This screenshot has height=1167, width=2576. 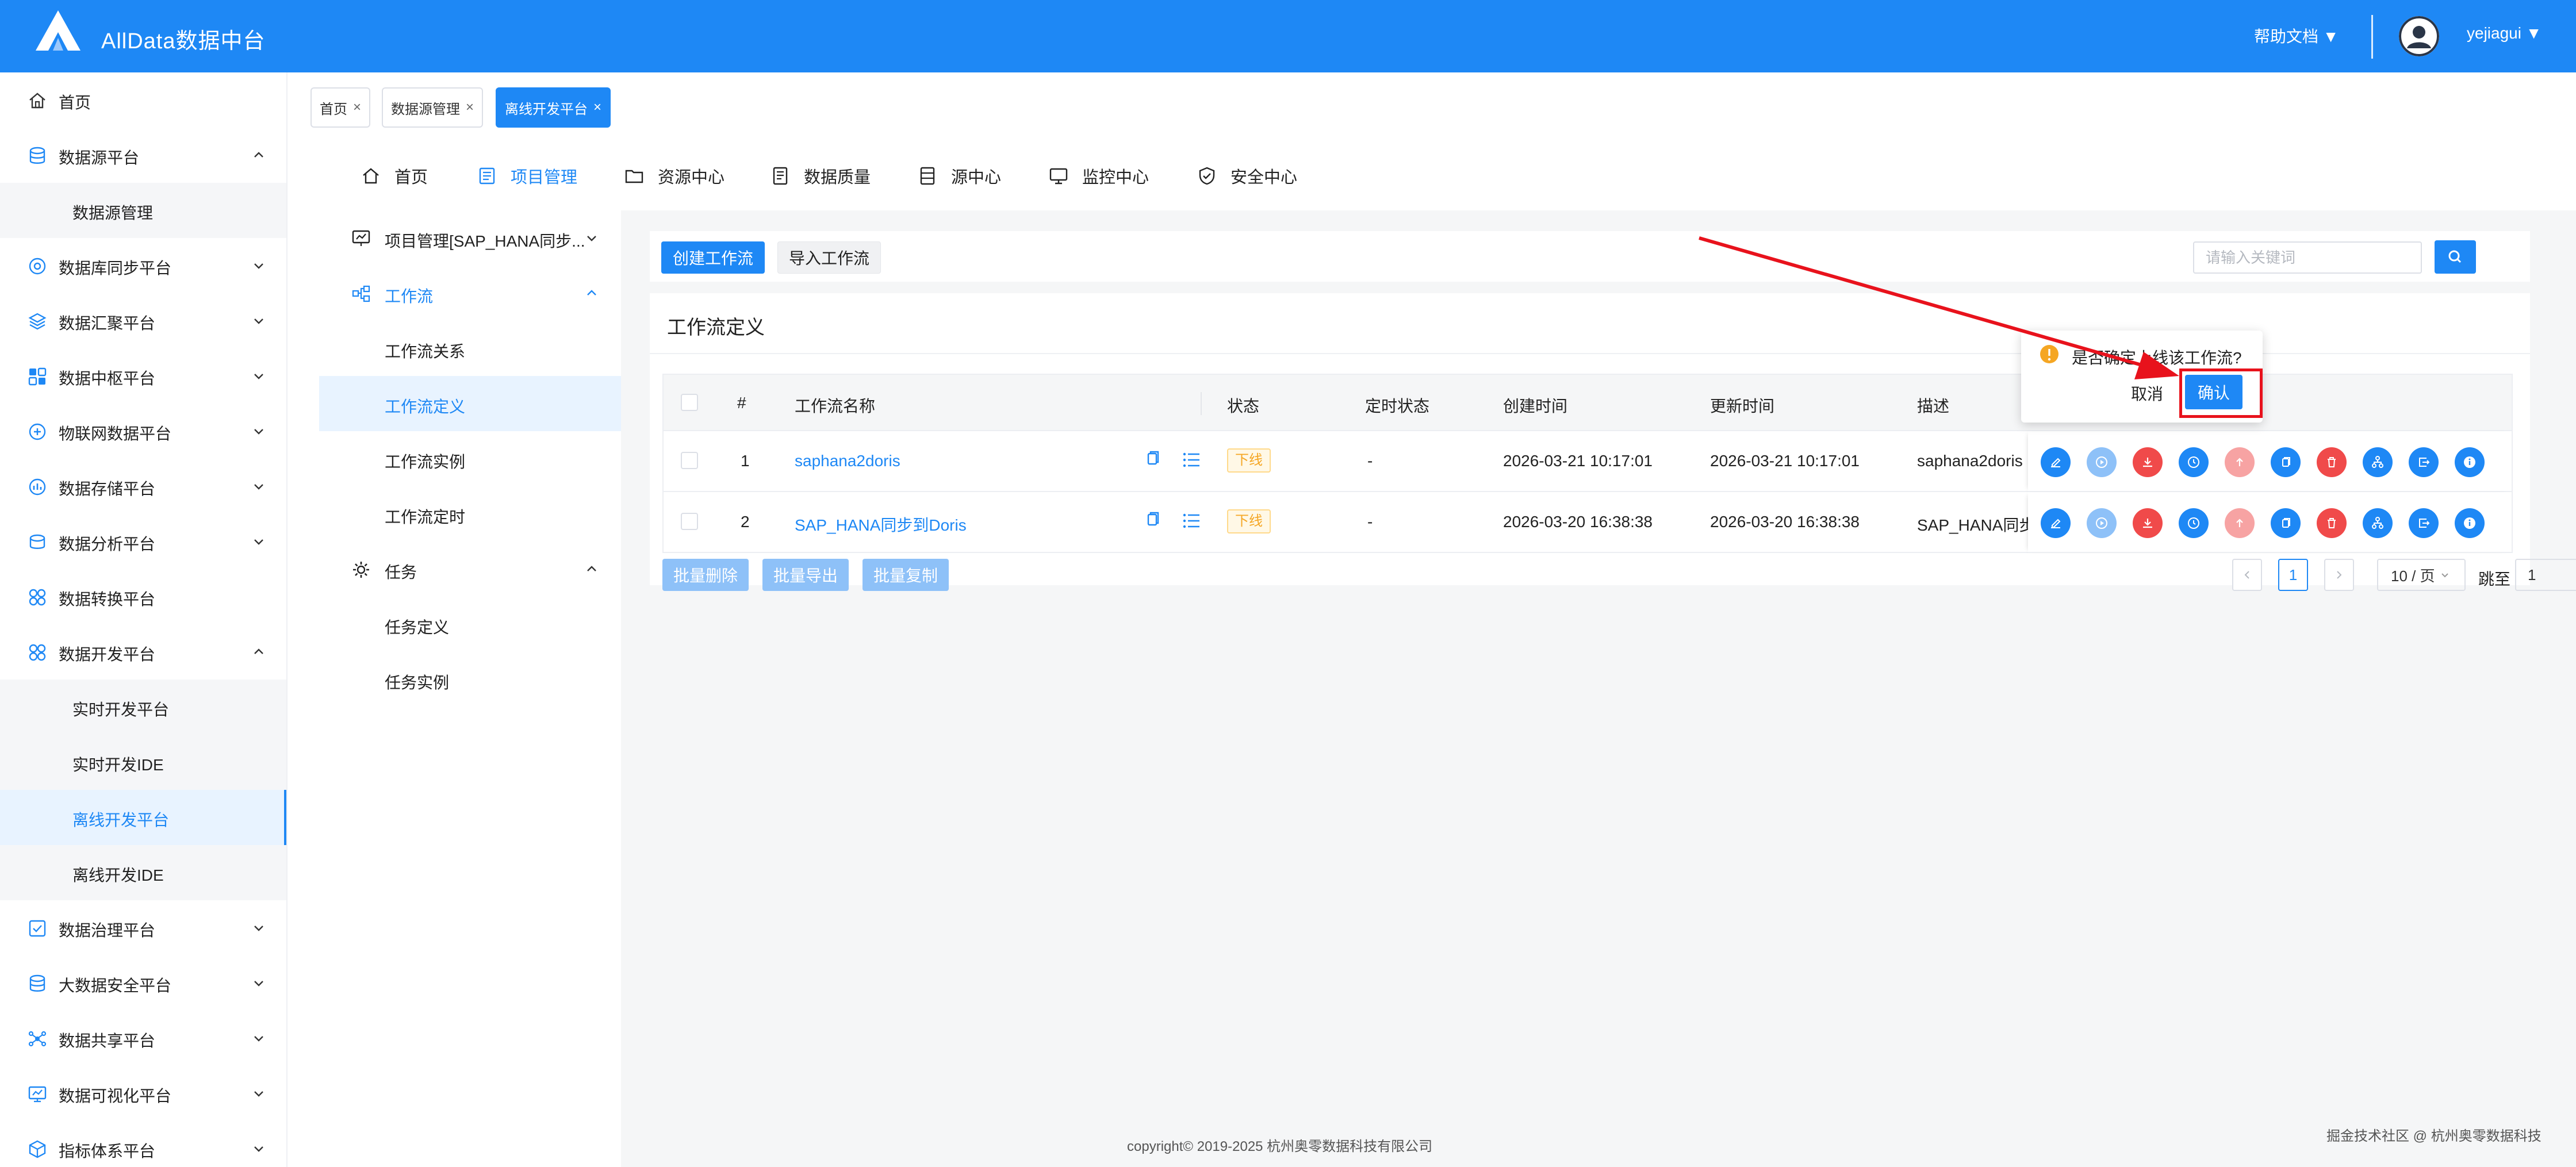 I want to click on sidebar-item-data-converge: 数据汇聚平台, so click(x=143, y=320).